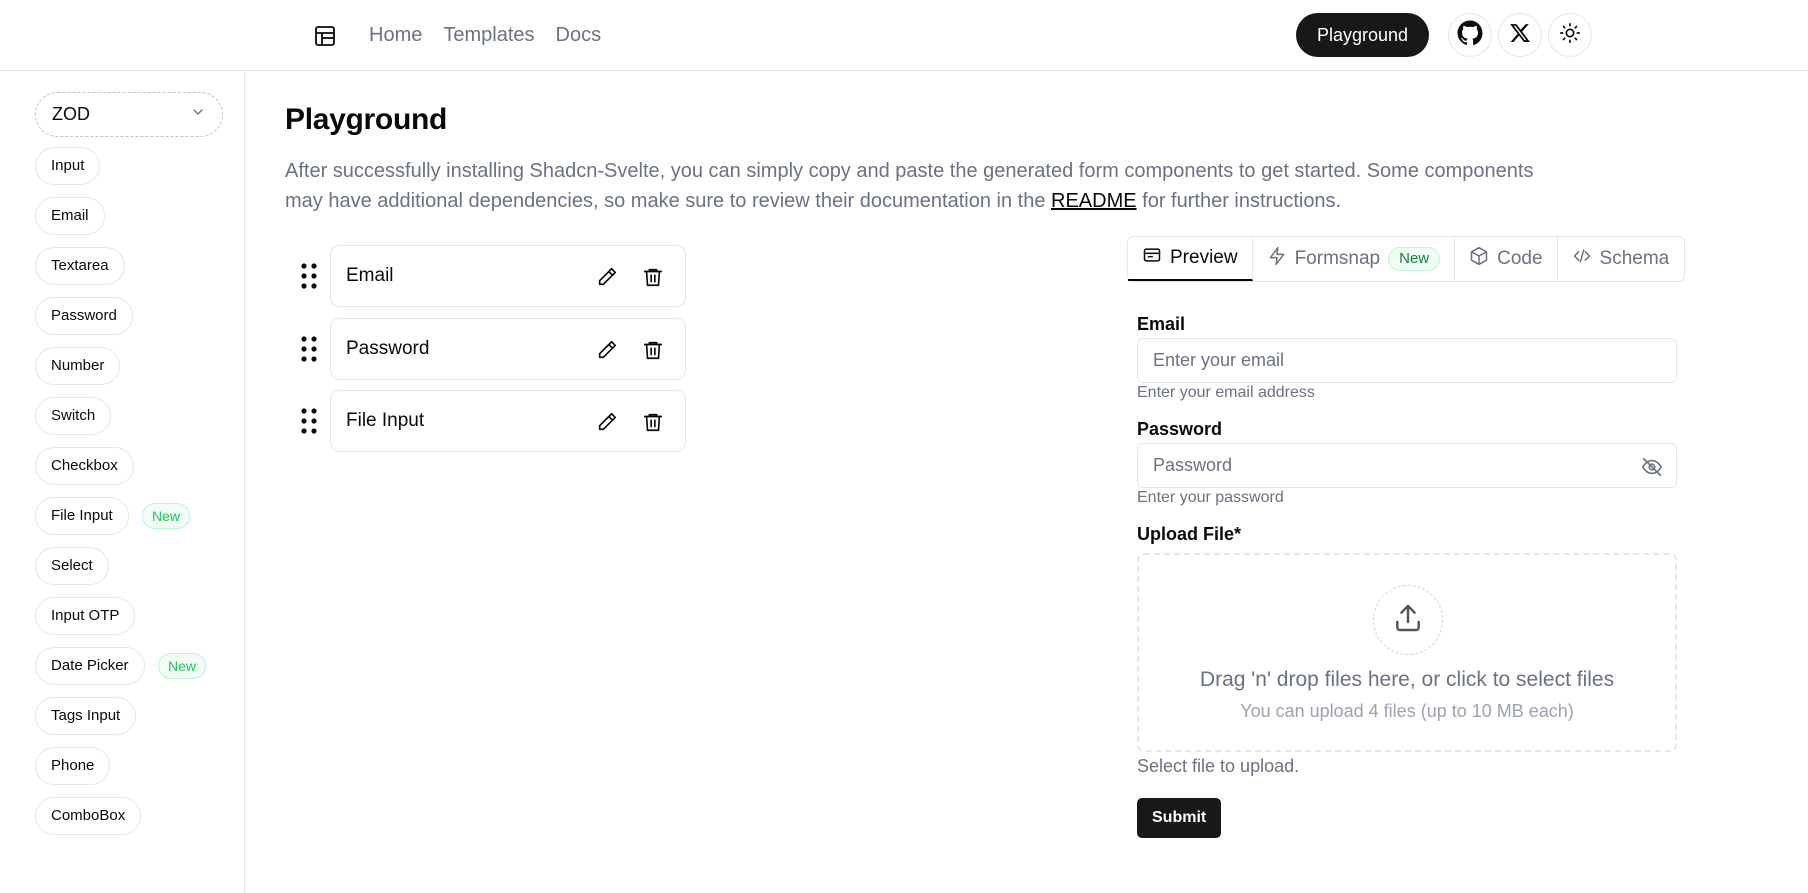  I want to click on sidebar-item-password: Password, so click(84, 316).